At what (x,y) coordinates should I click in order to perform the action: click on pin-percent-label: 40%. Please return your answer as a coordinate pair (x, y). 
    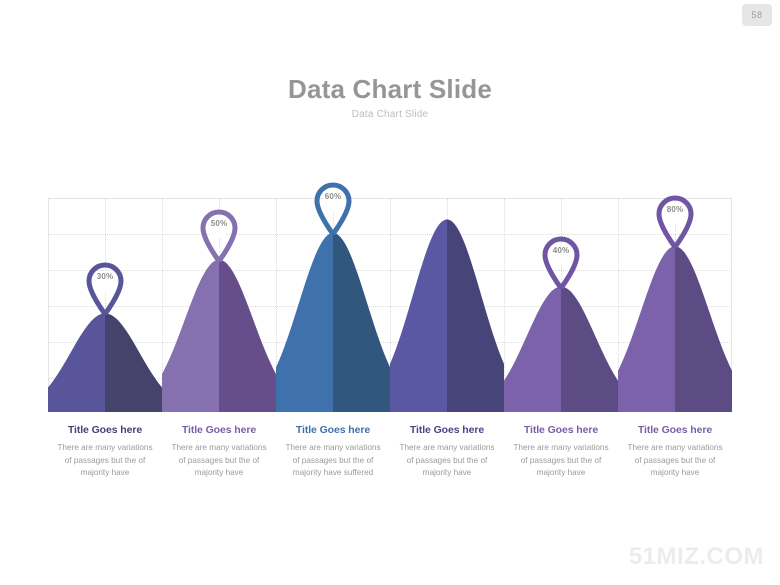
    Looking at the image, I should click on (561, 250).